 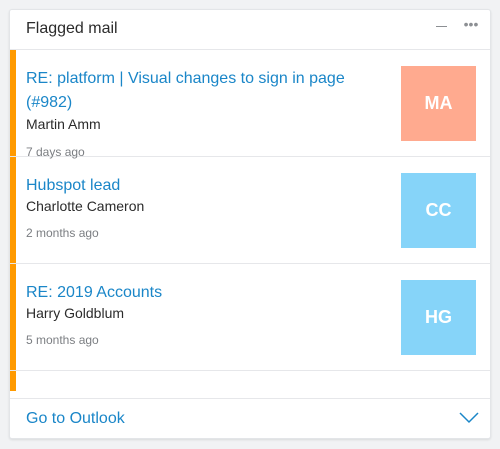 I want to click on mail-item-partial, so click(x=250, y=381).